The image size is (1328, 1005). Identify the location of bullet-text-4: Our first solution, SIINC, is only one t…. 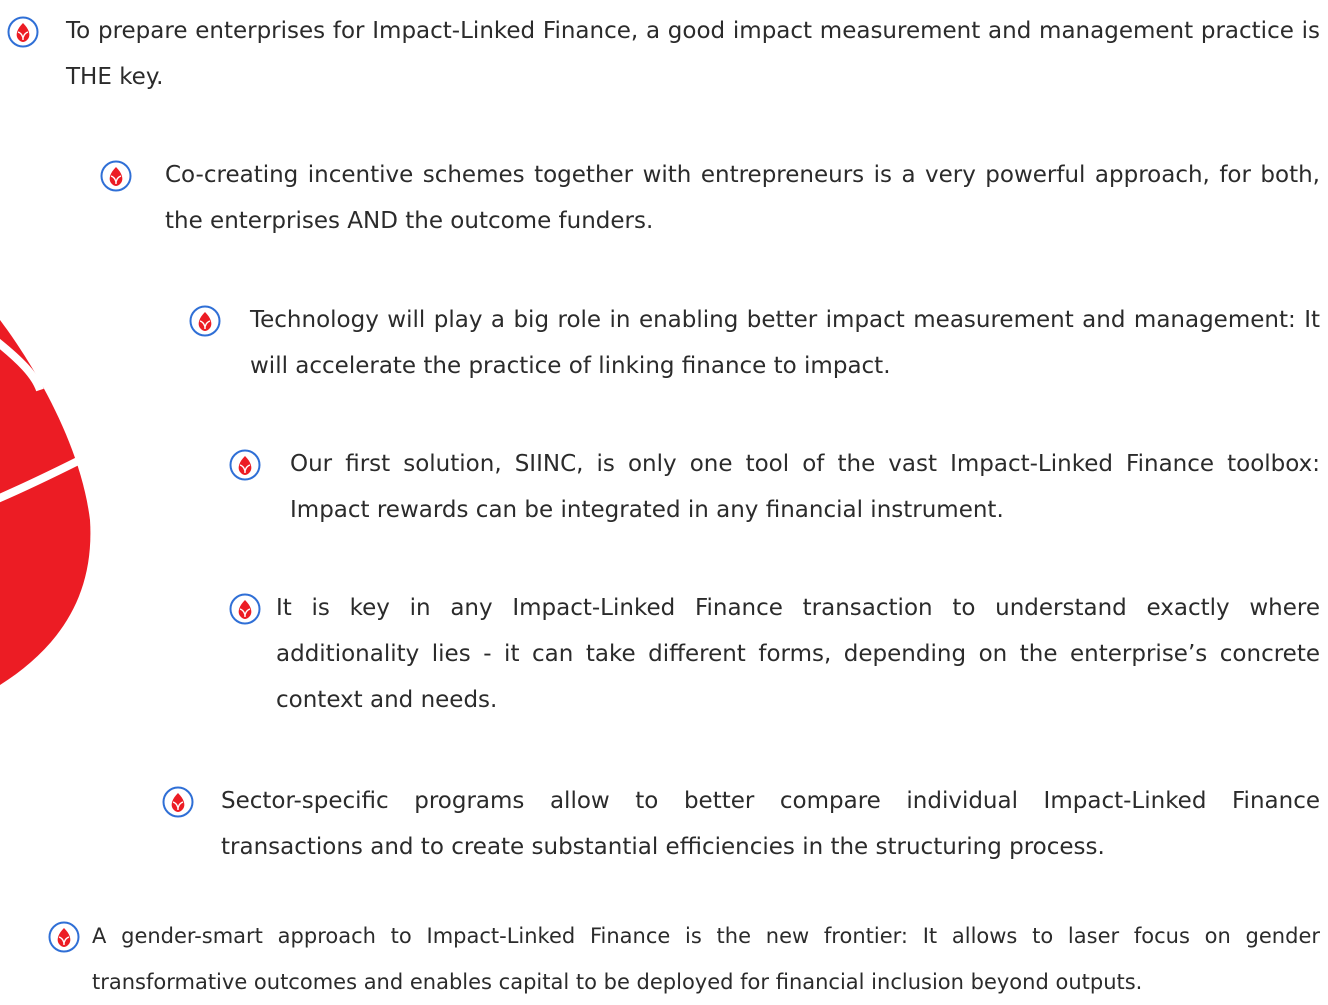
(805, 487).